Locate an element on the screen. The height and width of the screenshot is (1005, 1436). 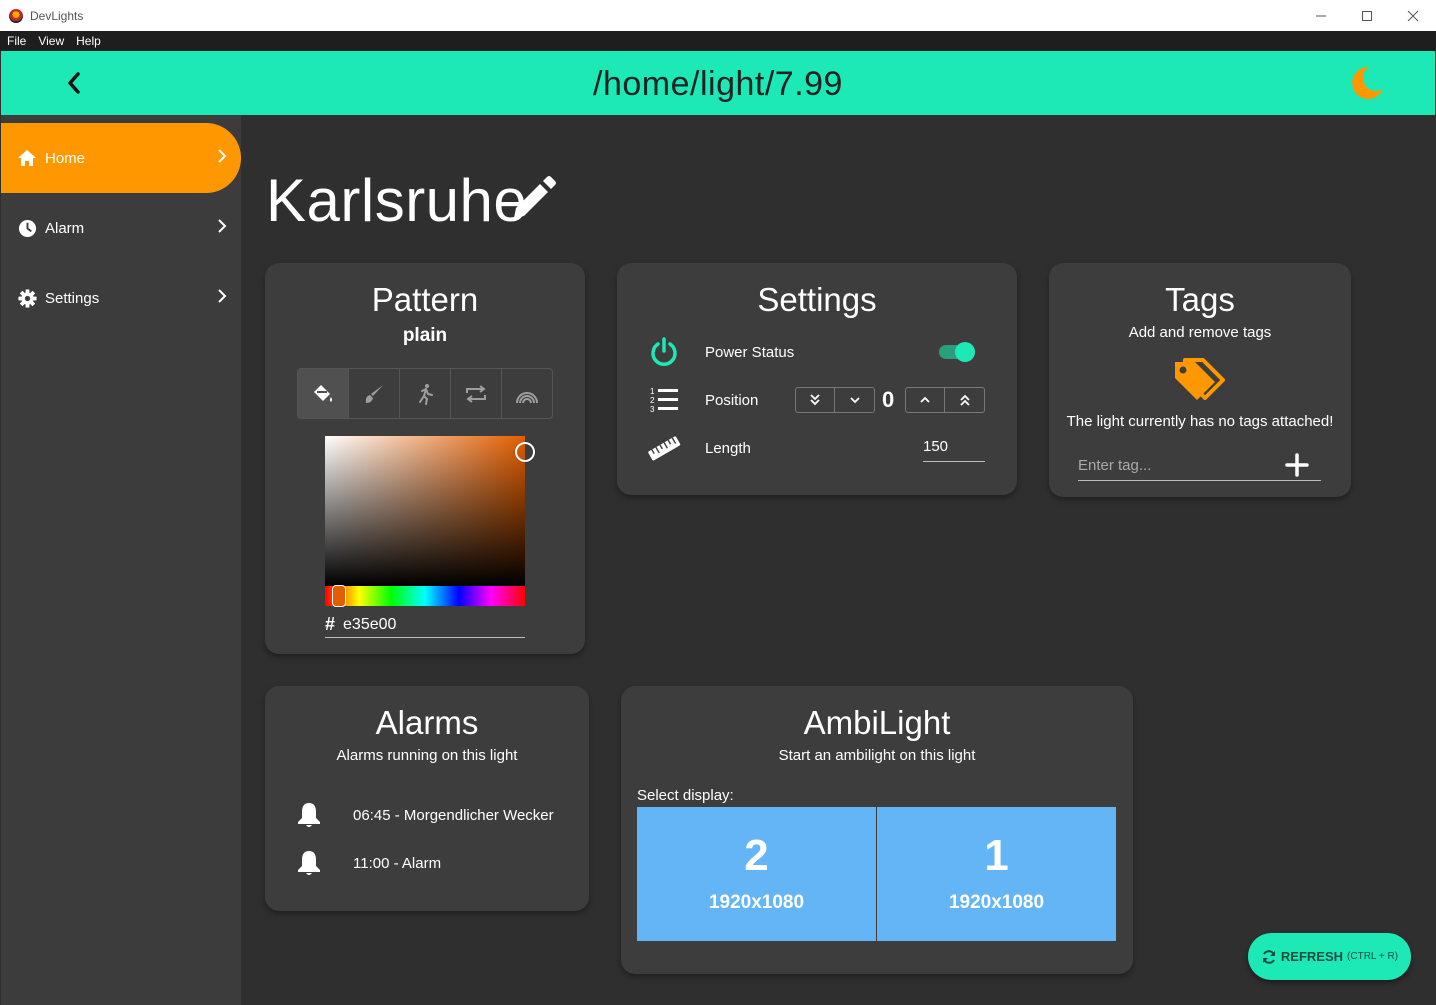
color-picker-handle is located at coordinates (525, 452).